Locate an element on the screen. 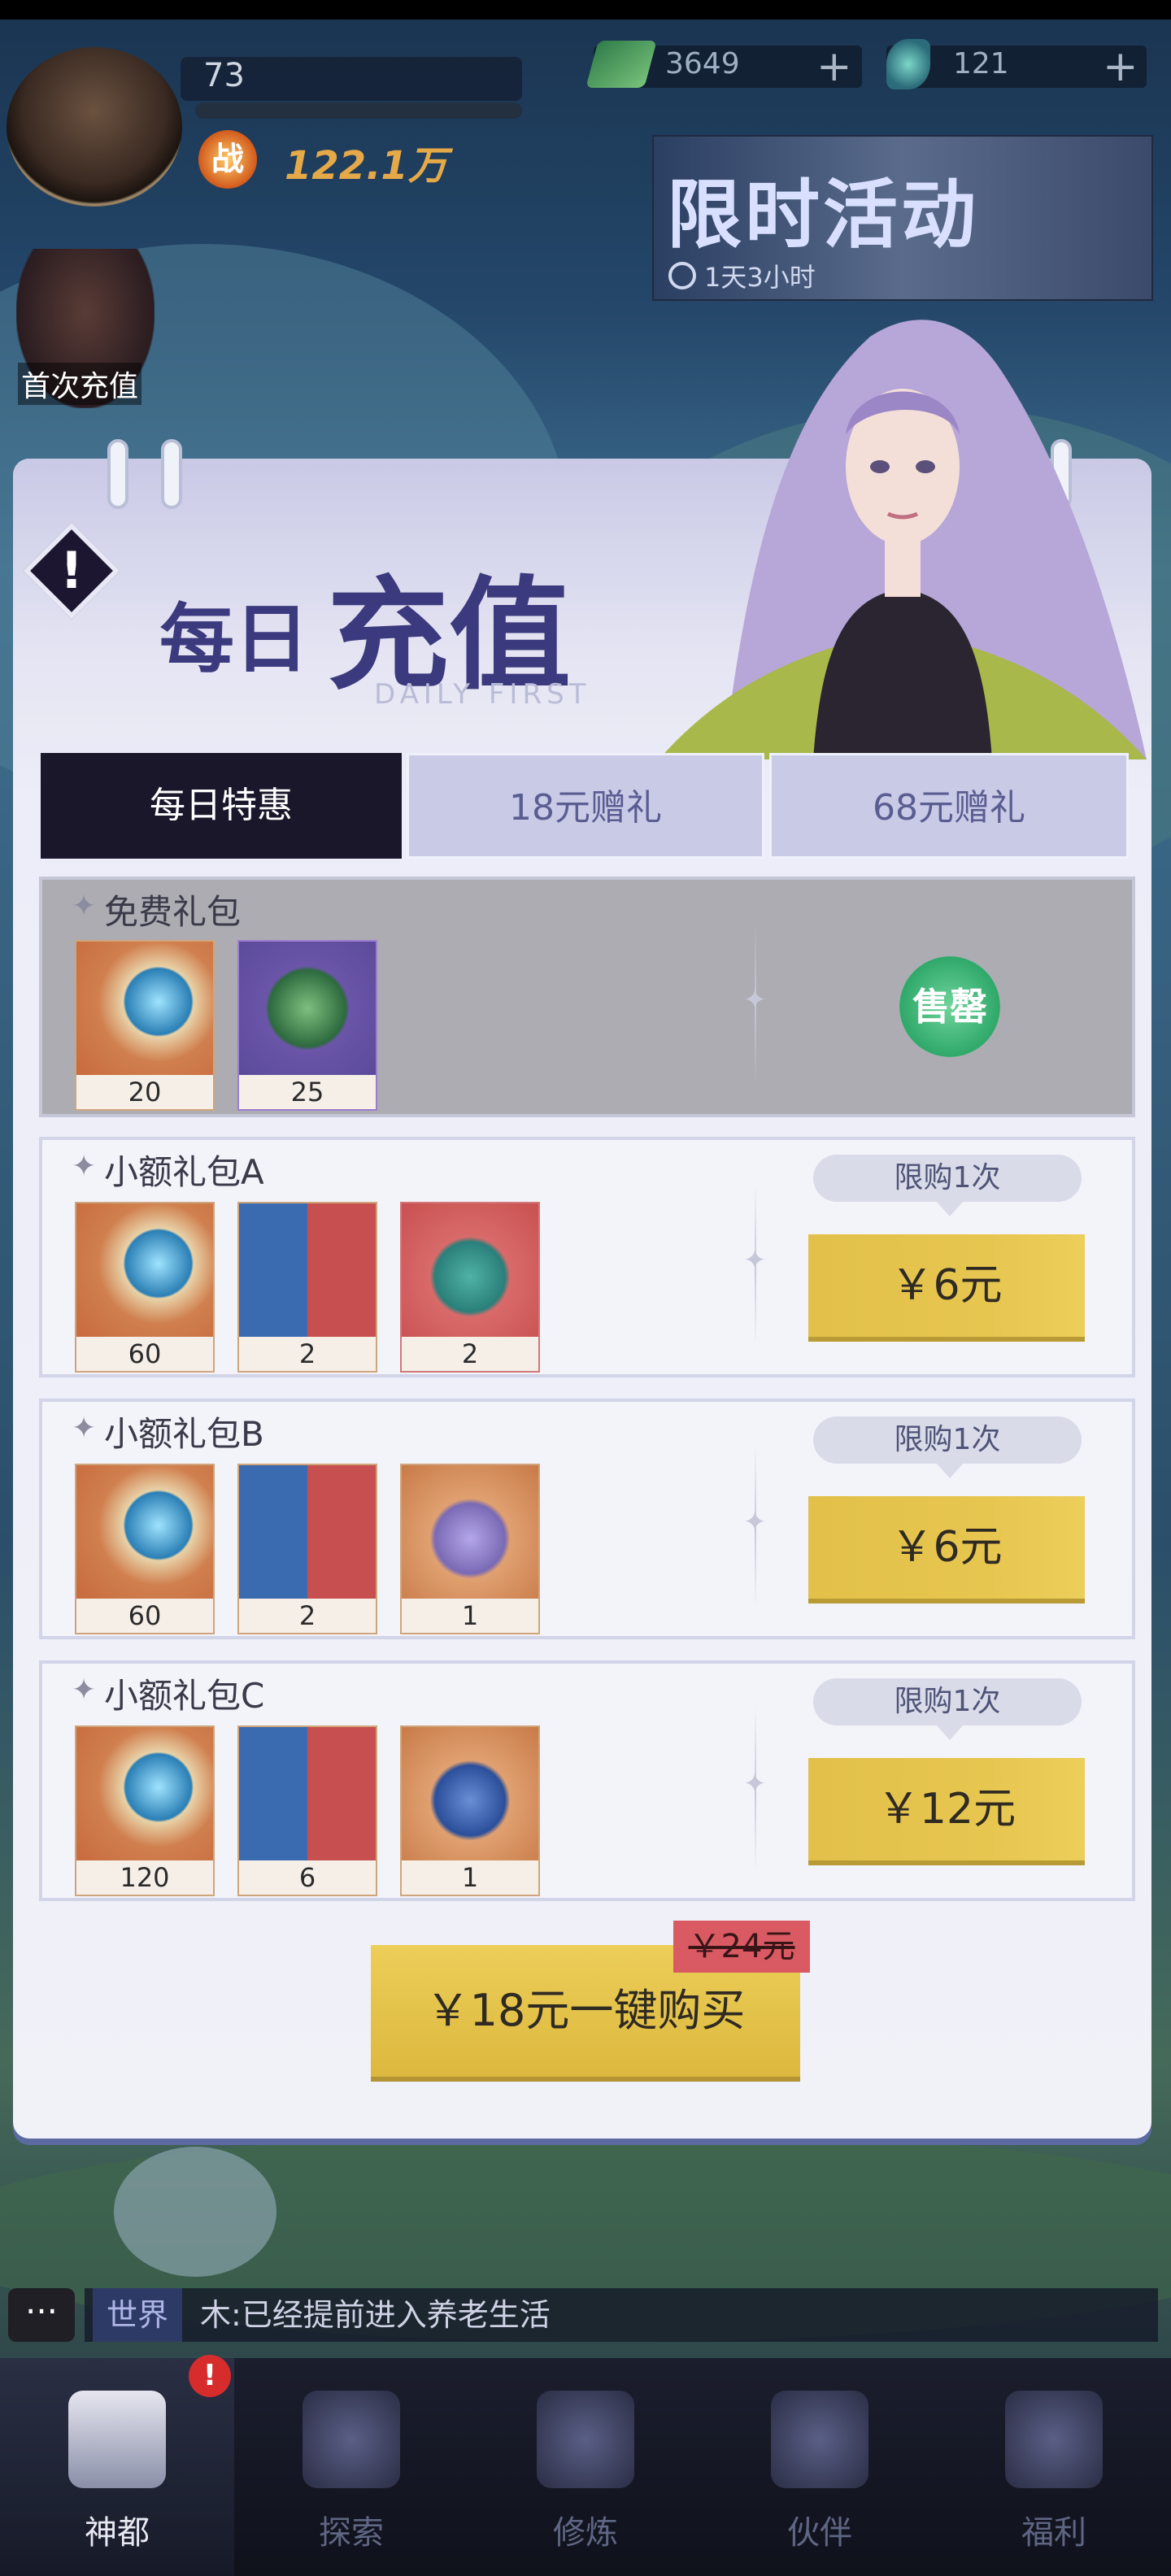 The image size is (1171, 2576). pack-title: 小额礼包A is located at coordinates (184, 1172).